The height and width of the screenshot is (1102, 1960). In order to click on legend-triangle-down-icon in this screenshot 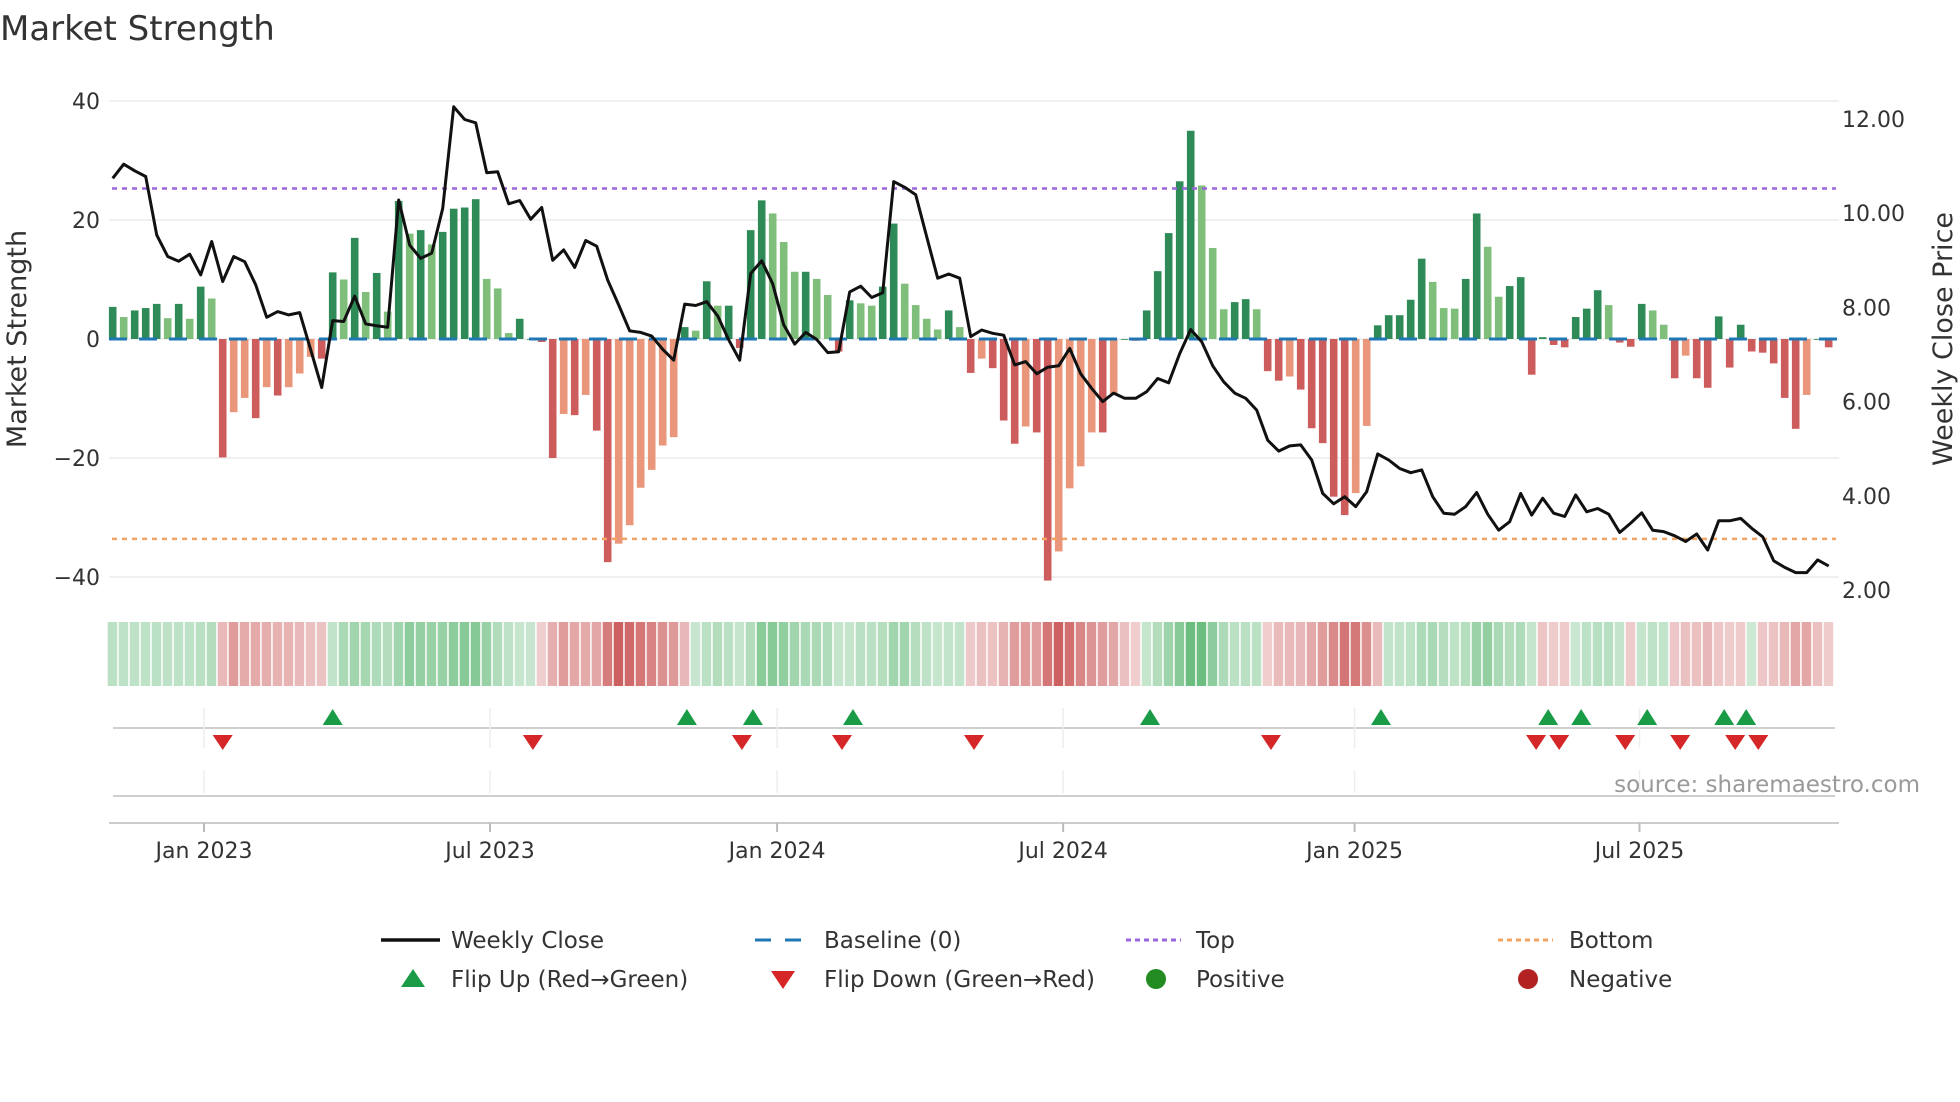, I will do `click(783, 980)`.